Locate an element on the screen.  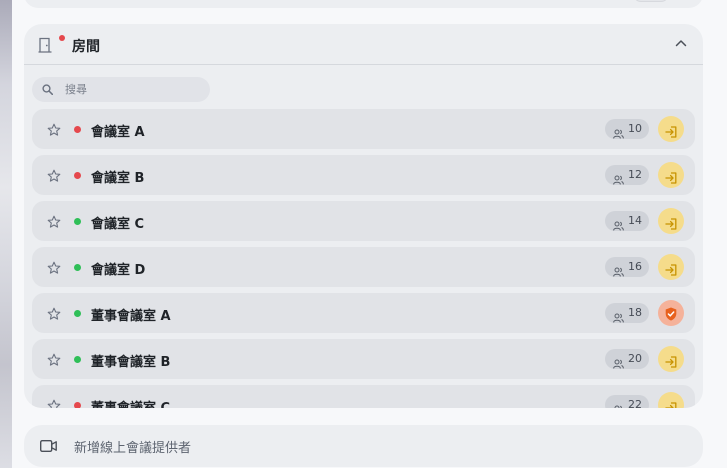
room-name: 董事會議室 A is located at coordinates (131, 316).